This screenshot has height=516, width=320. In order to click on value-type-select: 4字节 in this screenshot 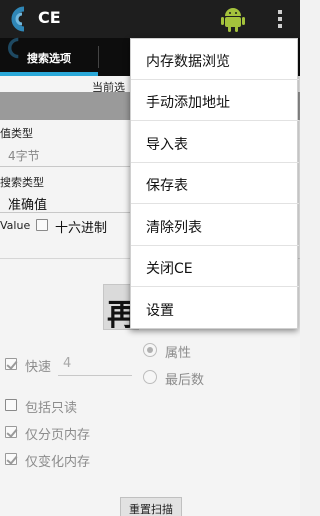, I will do `click(24, 155)`.